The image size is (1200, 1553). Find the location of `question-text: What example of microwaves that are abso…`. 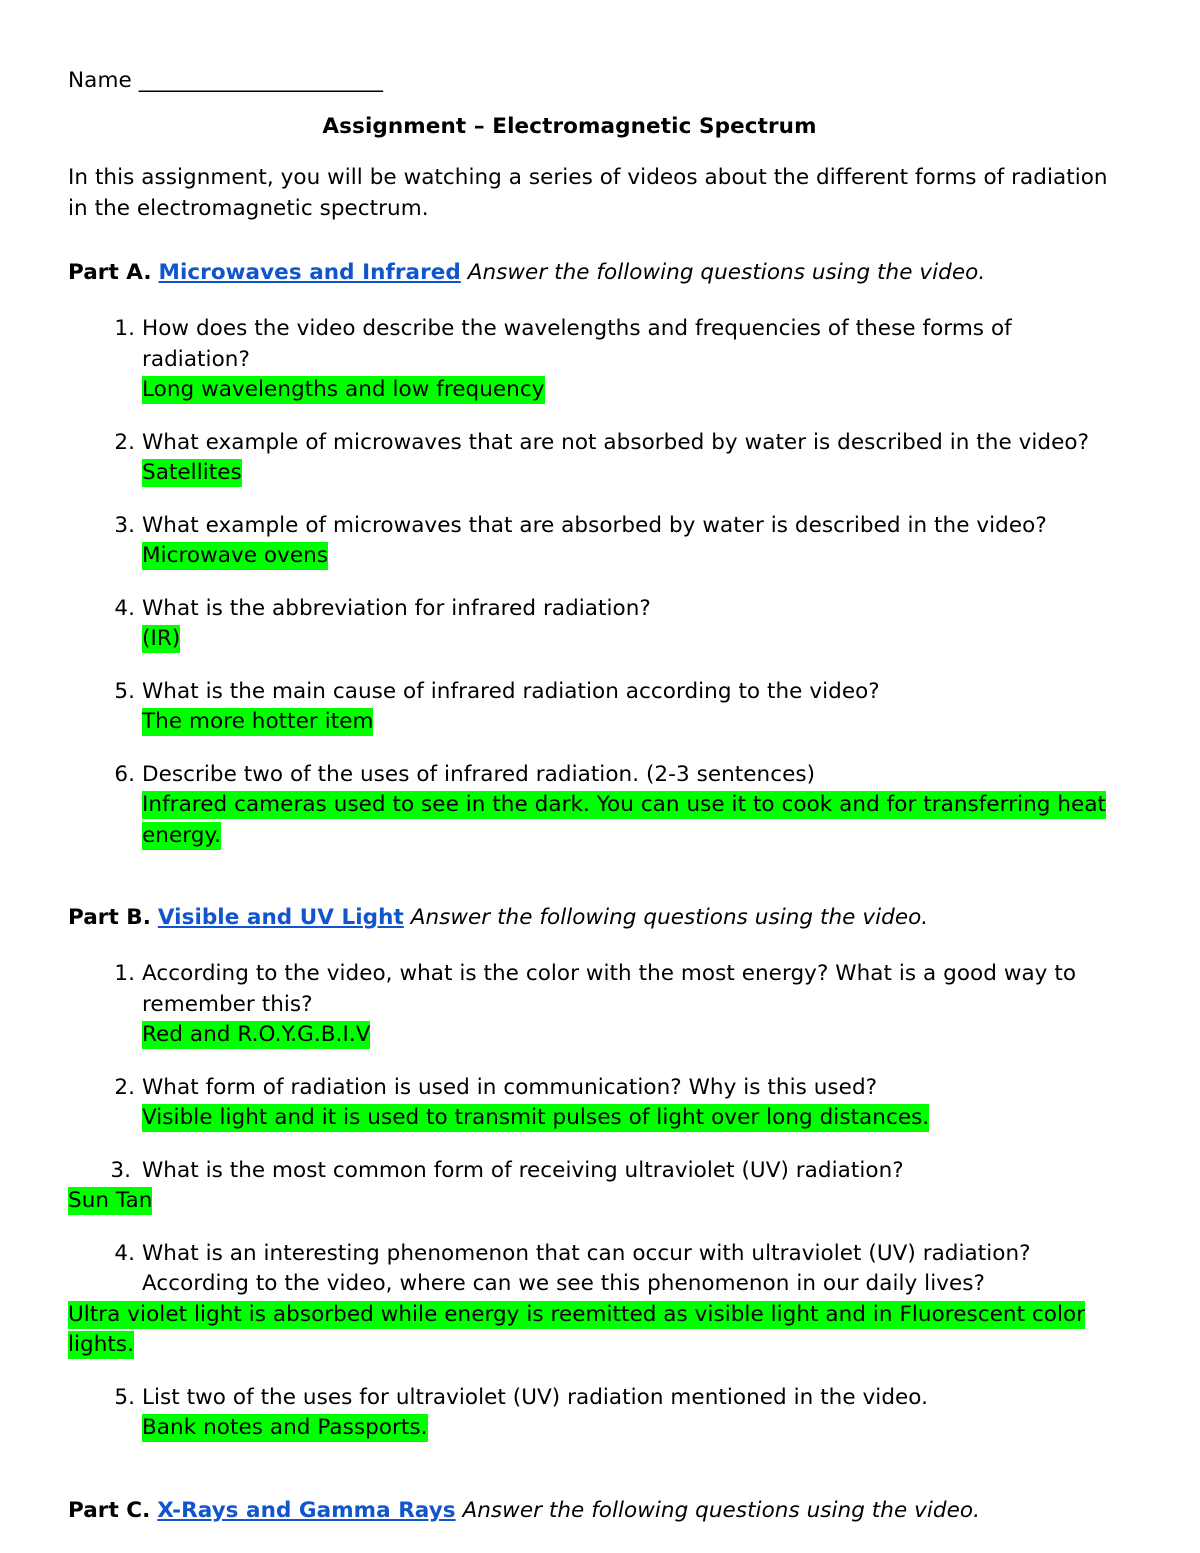

question-text: What example of microwaves that are abso… is located at coordinates (594, 525).